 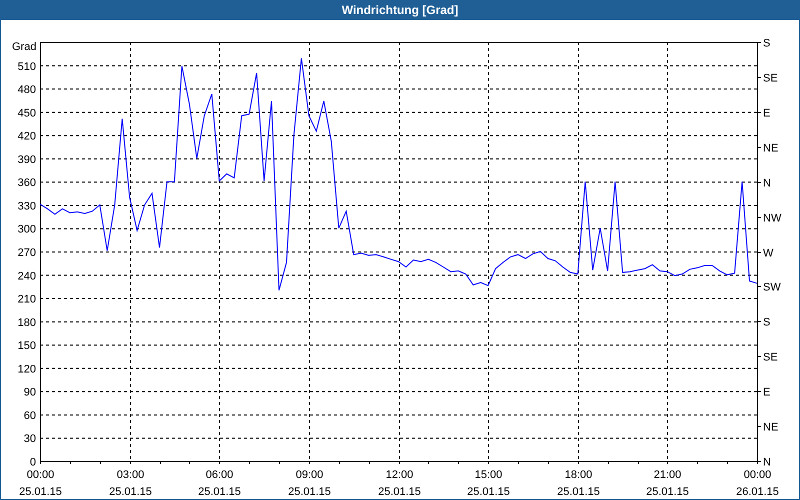 I want to click on x-tick-label: 21:00 25.01.15, so click(x=667, y=483).